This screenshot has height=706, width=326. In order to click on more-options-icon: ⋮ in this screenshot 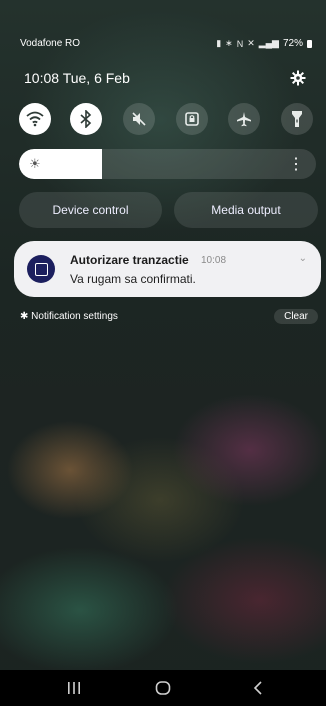, I will do `click(296, 164)`.